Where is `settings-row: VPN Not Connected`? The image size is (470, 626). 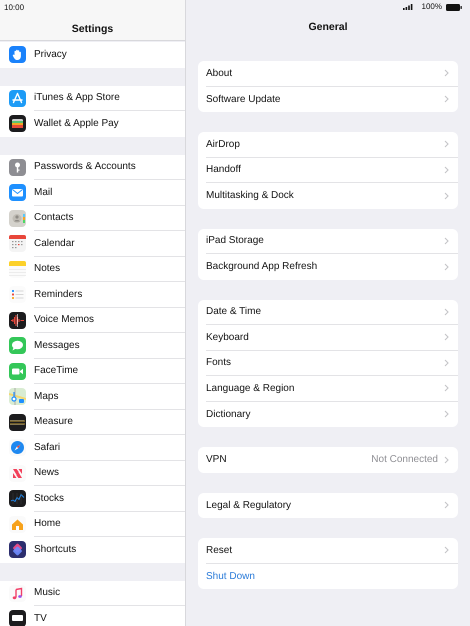
settings-row: VPN Not Connected is located at coordinates (332, 459).